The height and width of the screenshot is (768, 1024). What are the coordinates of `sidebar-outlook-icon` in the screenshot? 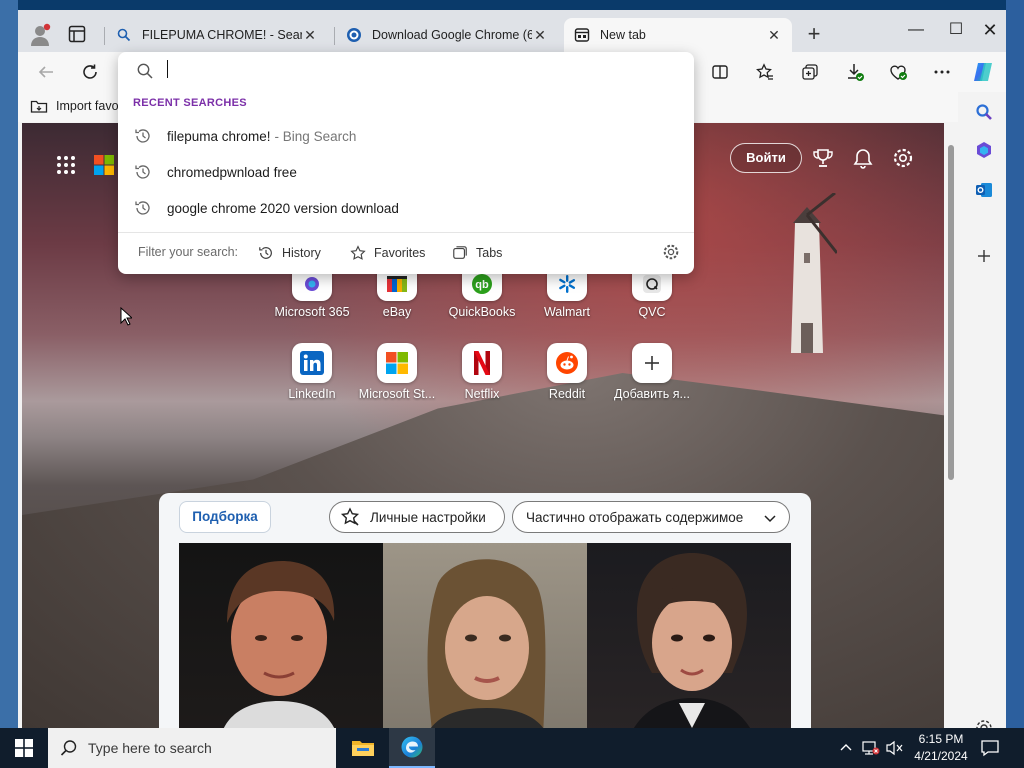 It's located at (984, 190).